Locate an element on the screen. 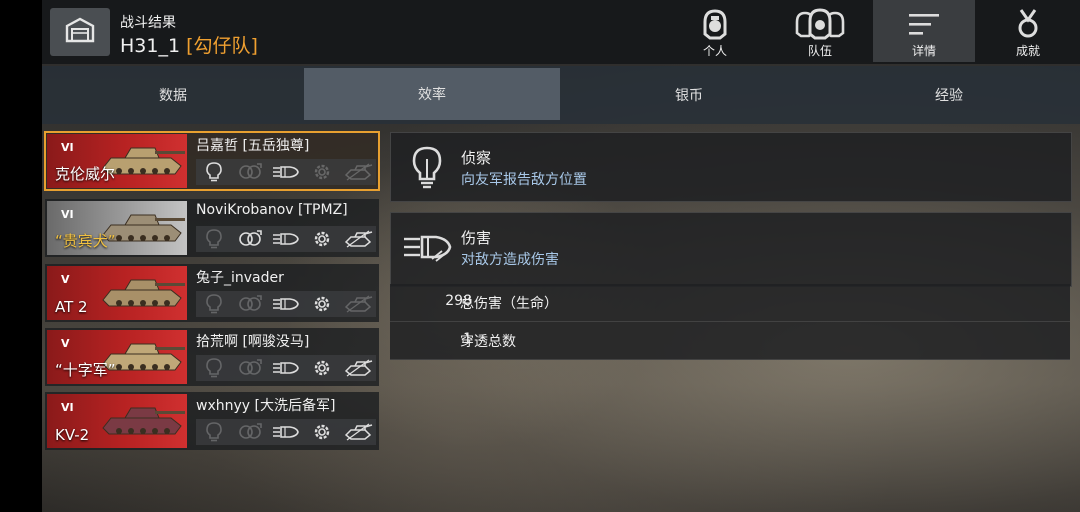  tank-name: KV-2 is located at coordinates (72, 435).